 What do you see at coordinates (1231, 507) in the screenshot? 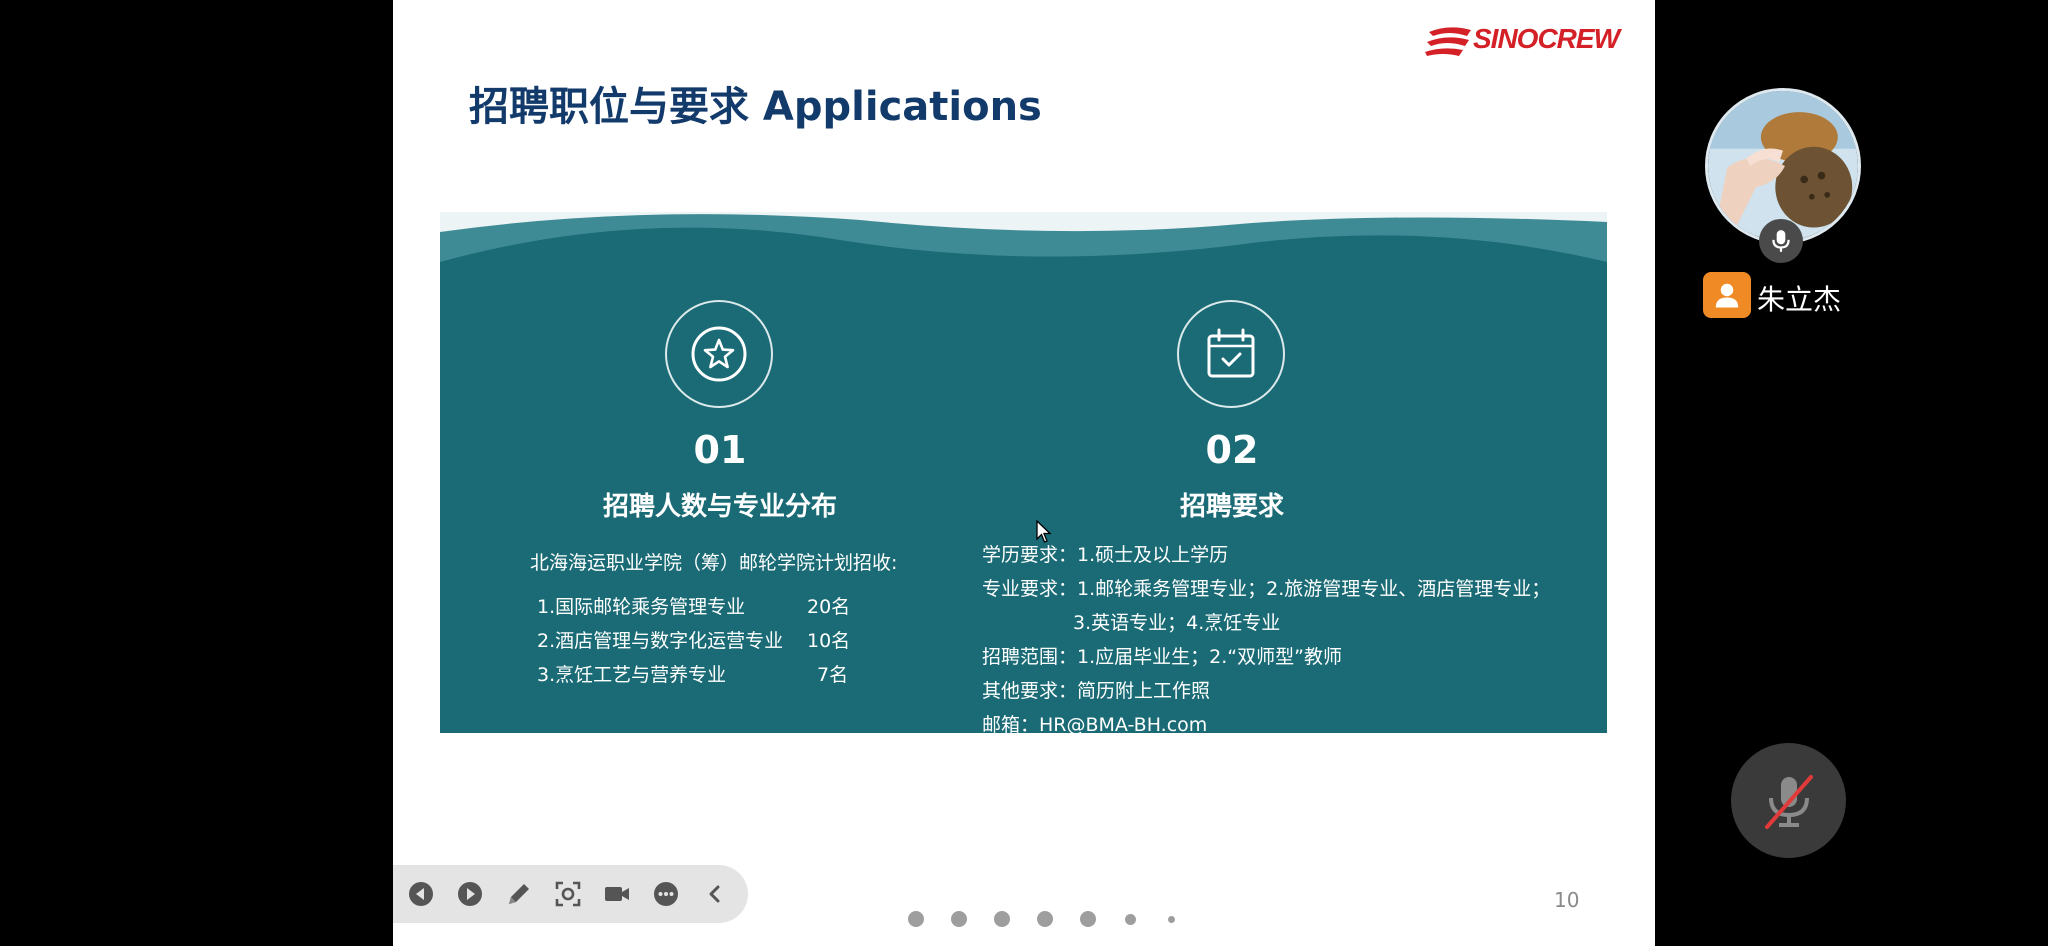
I see `section-heading: 招聘要求` at bounding box center [1231, 507].